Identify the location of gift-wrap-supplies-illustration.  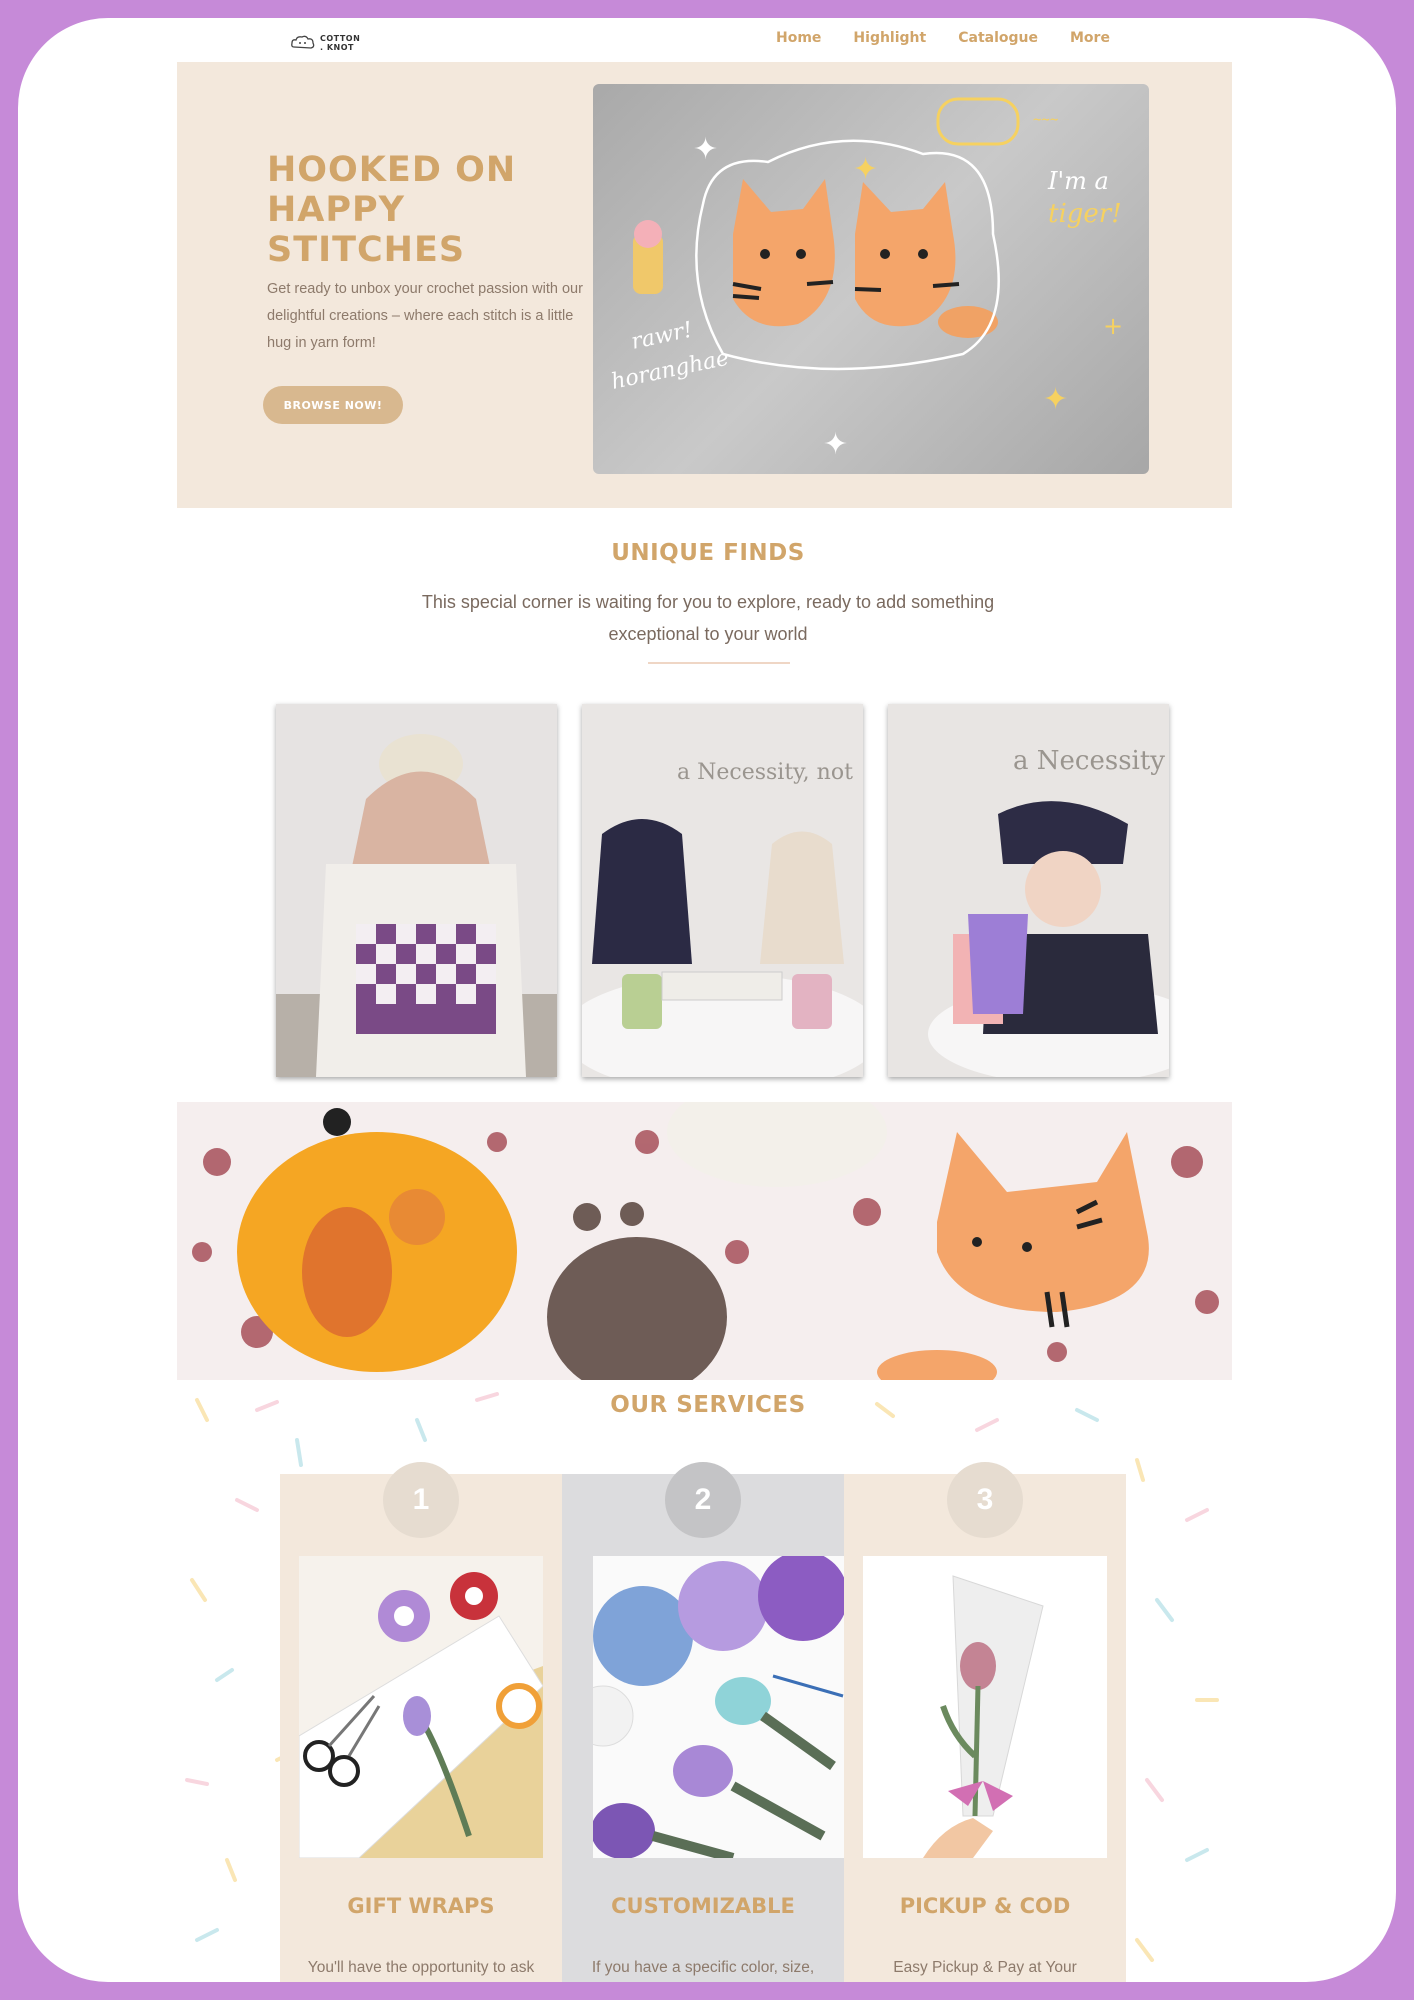
(421, 1715).